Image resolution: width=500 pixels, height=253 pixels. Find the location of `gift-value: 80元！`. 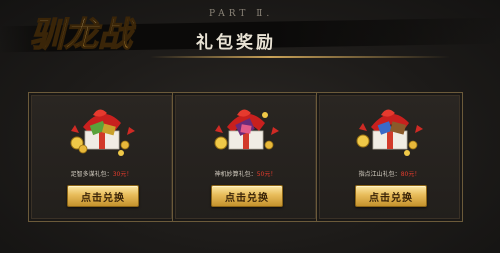

gift-value: 80元！ is located at coordinates (410, 174).